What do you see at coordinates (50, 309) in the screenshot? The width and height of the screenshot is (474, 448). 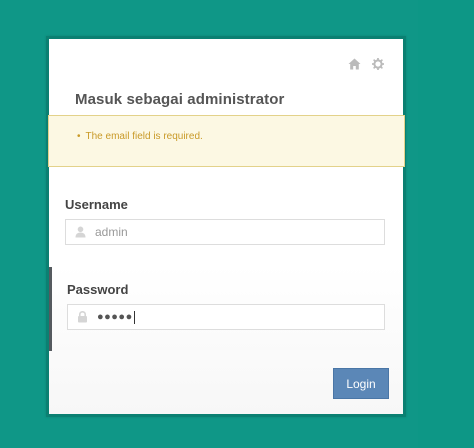 I see `focus-indicator` at bounding box center [50, 309].